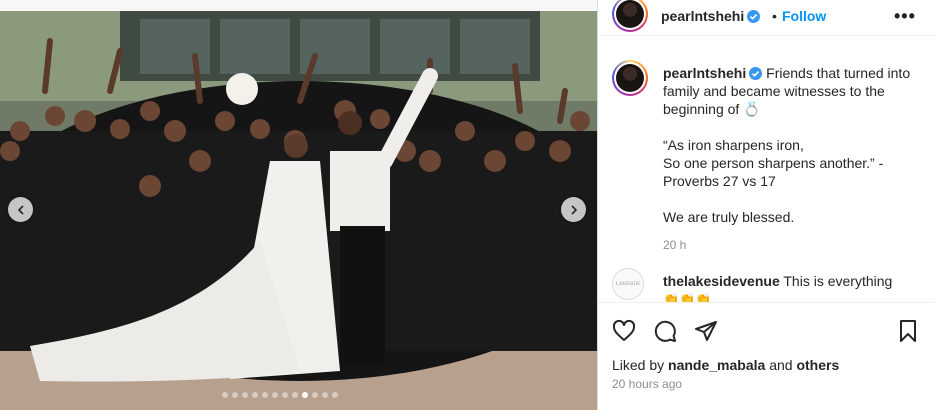 The width and height of the screenshot is (935, 410). I want to click on liked-by-others: others, so click(817, 365).